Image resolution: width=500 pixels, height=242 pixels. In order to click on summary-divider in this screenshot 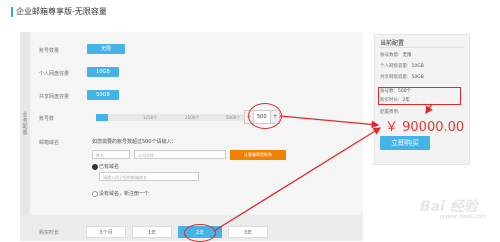, I will do `click(422, 47)`.